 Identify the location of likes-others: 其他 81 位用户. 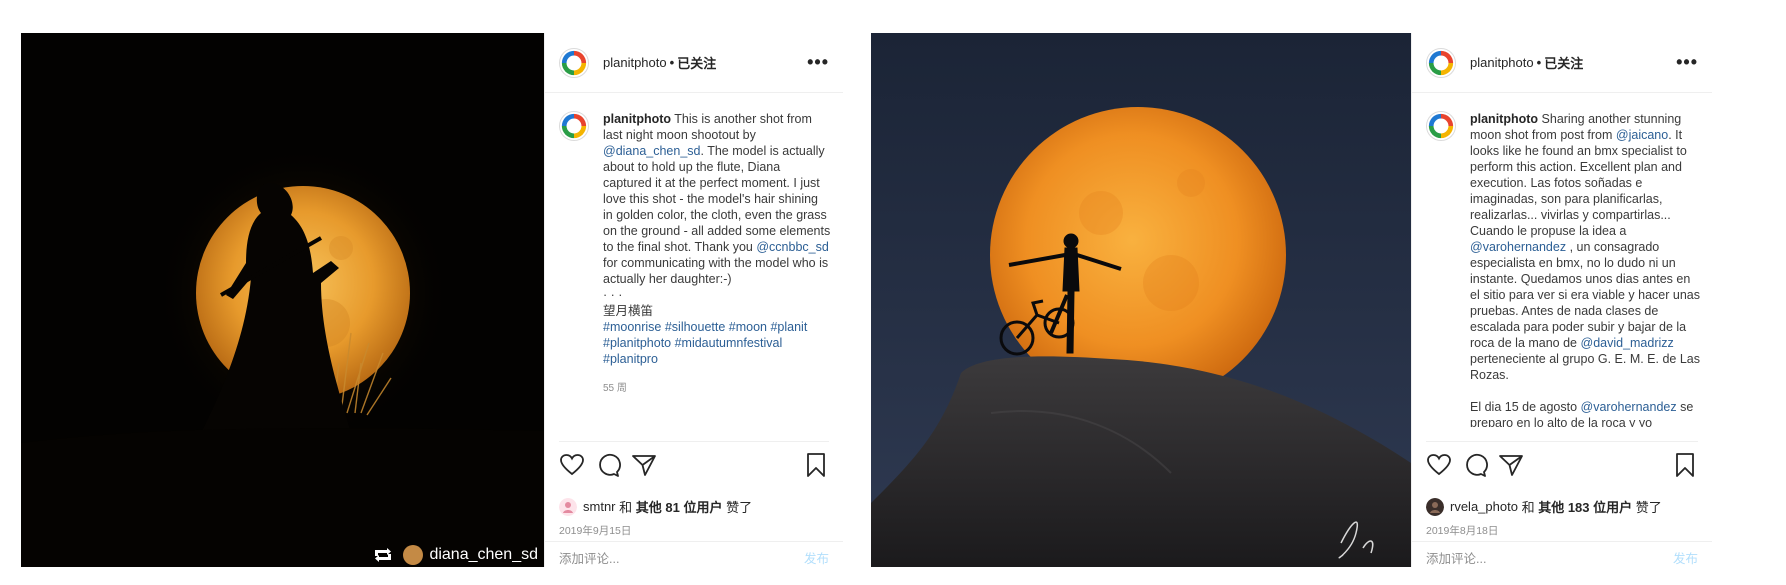
(679, 506).